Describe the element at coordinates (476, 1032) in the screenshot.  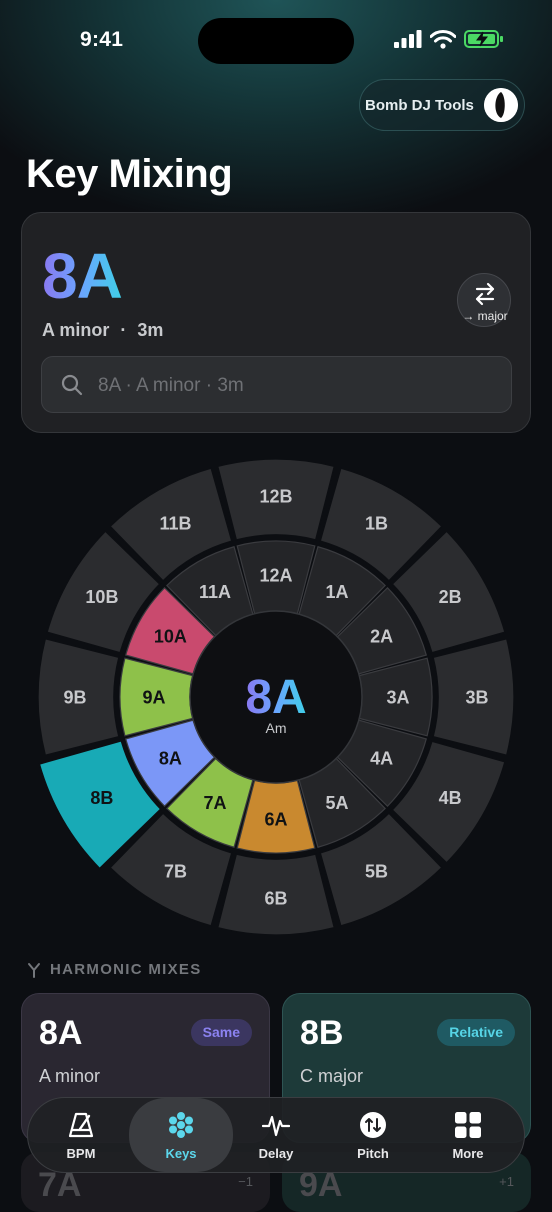
I see `relative-badge: Relative` at that location.